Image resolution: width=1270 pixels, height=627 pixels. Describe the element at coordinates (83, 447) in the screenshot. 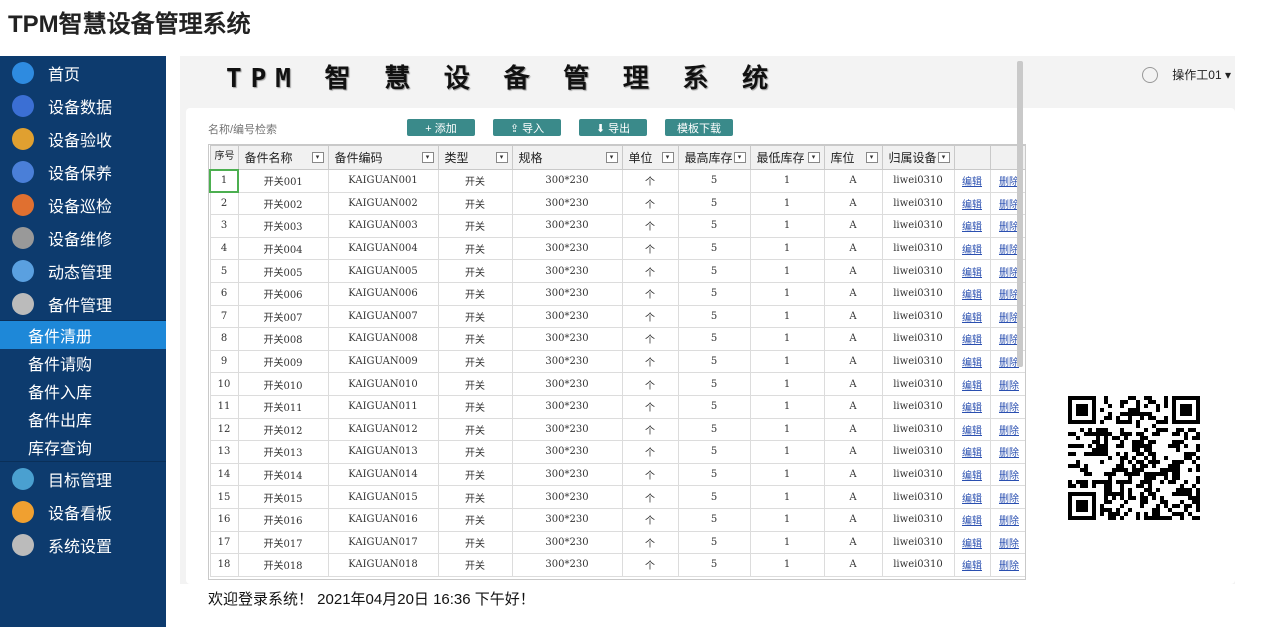

I see `submenu-item: 库存查询` at that location.